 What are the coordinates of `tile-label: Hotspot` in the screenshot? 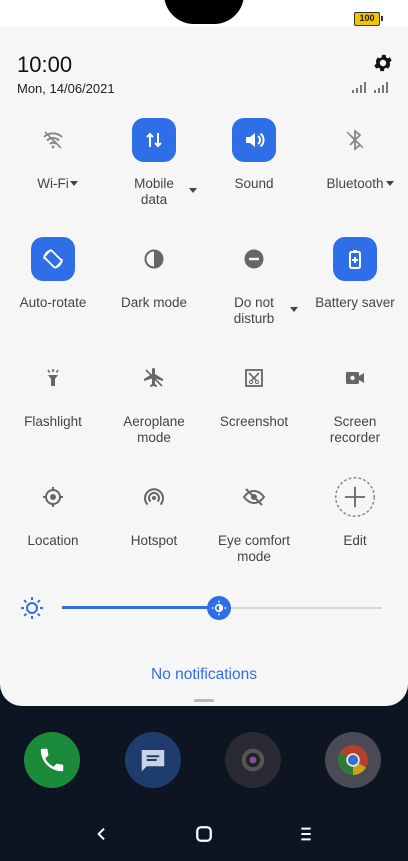 It's located at (154, 540).